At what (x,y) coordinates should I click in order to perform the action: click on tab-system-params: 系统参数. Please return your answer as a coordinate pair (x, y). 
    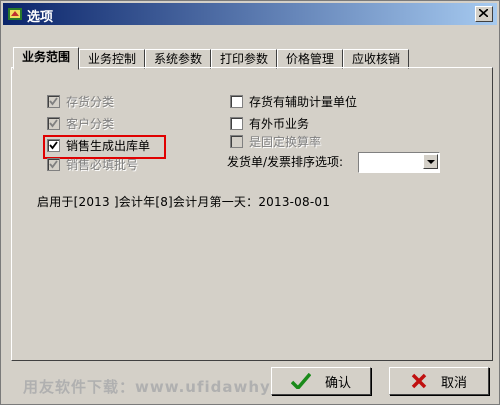
    Looking at the image, I should click on (178, 59).